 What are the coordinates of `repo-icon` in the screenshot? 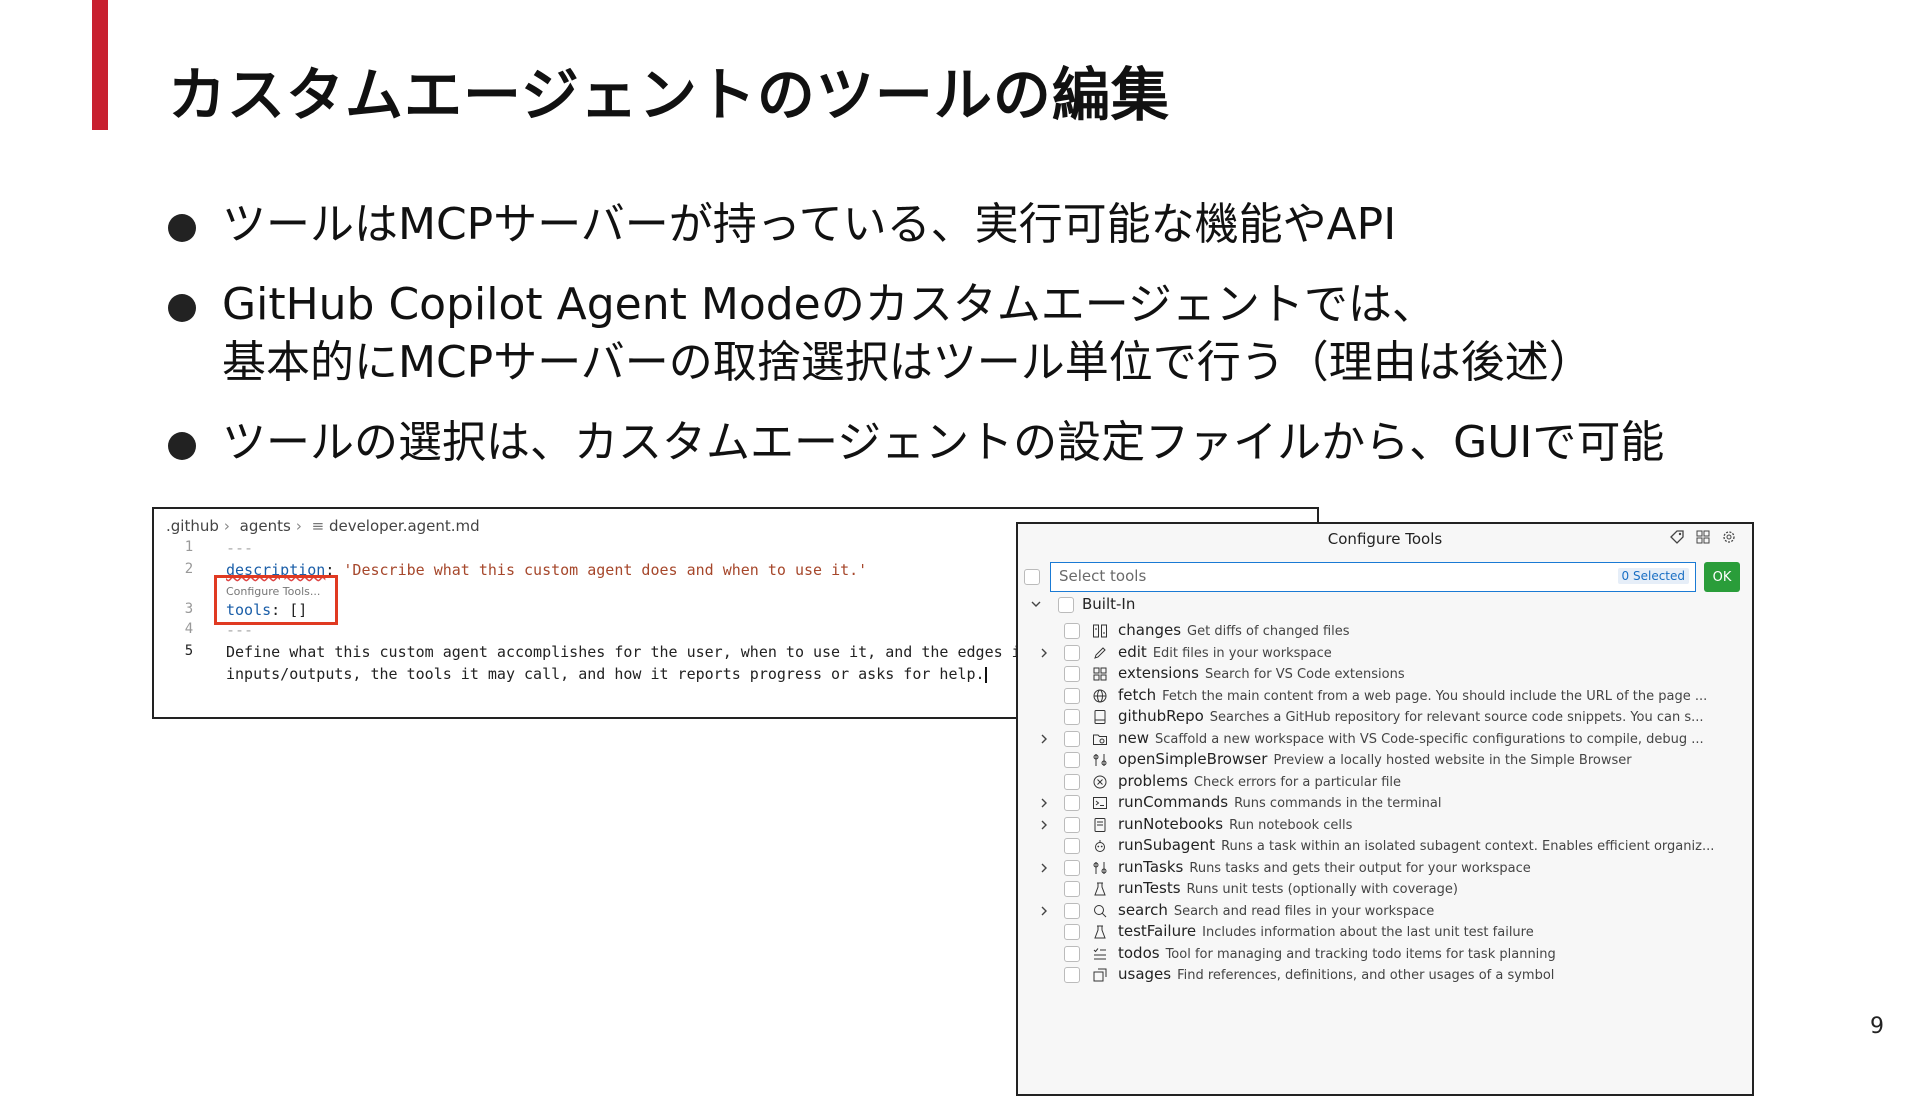 It's located at (1100, 717).